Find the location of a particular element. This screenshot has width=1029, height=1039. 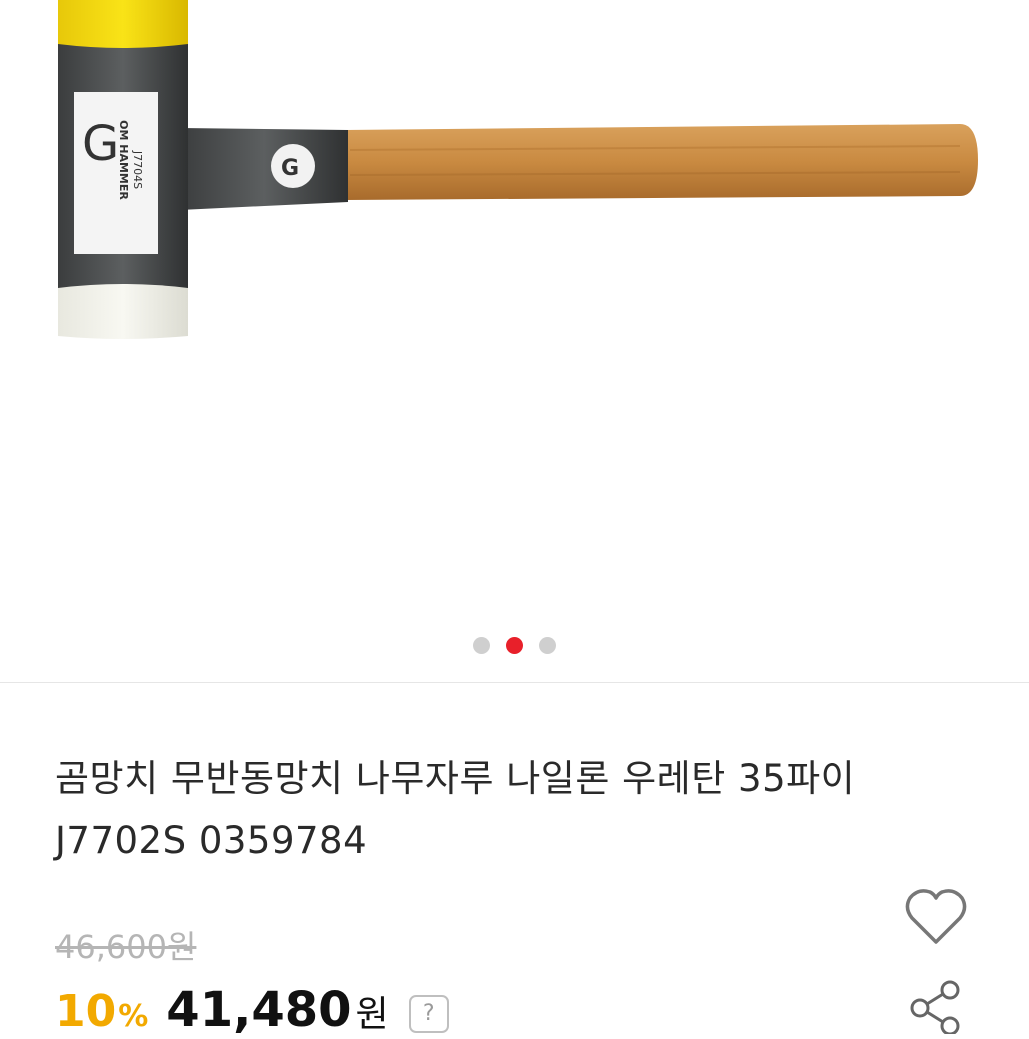

price-help-button: ? is located at coordinates (428, 1014).